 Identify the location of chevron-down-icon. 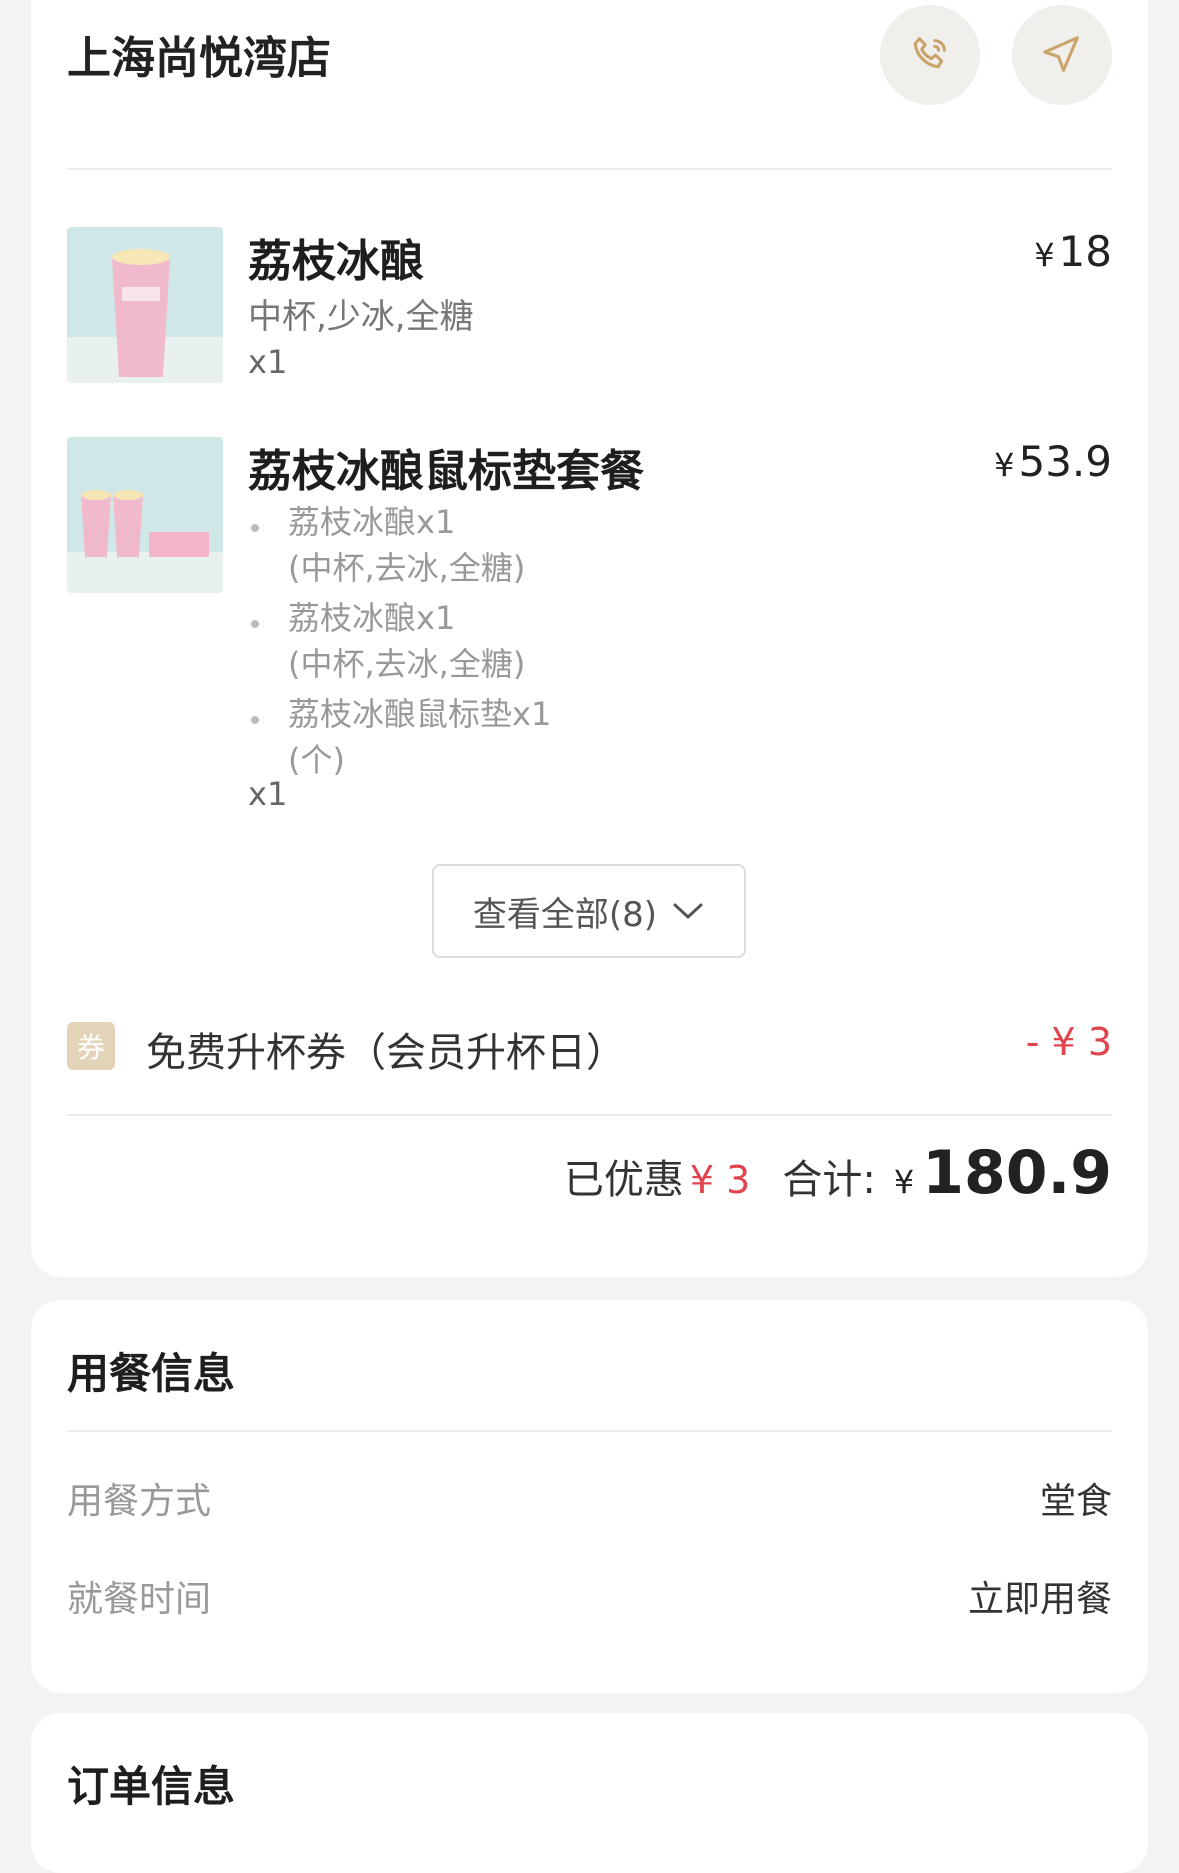
(688, 911).